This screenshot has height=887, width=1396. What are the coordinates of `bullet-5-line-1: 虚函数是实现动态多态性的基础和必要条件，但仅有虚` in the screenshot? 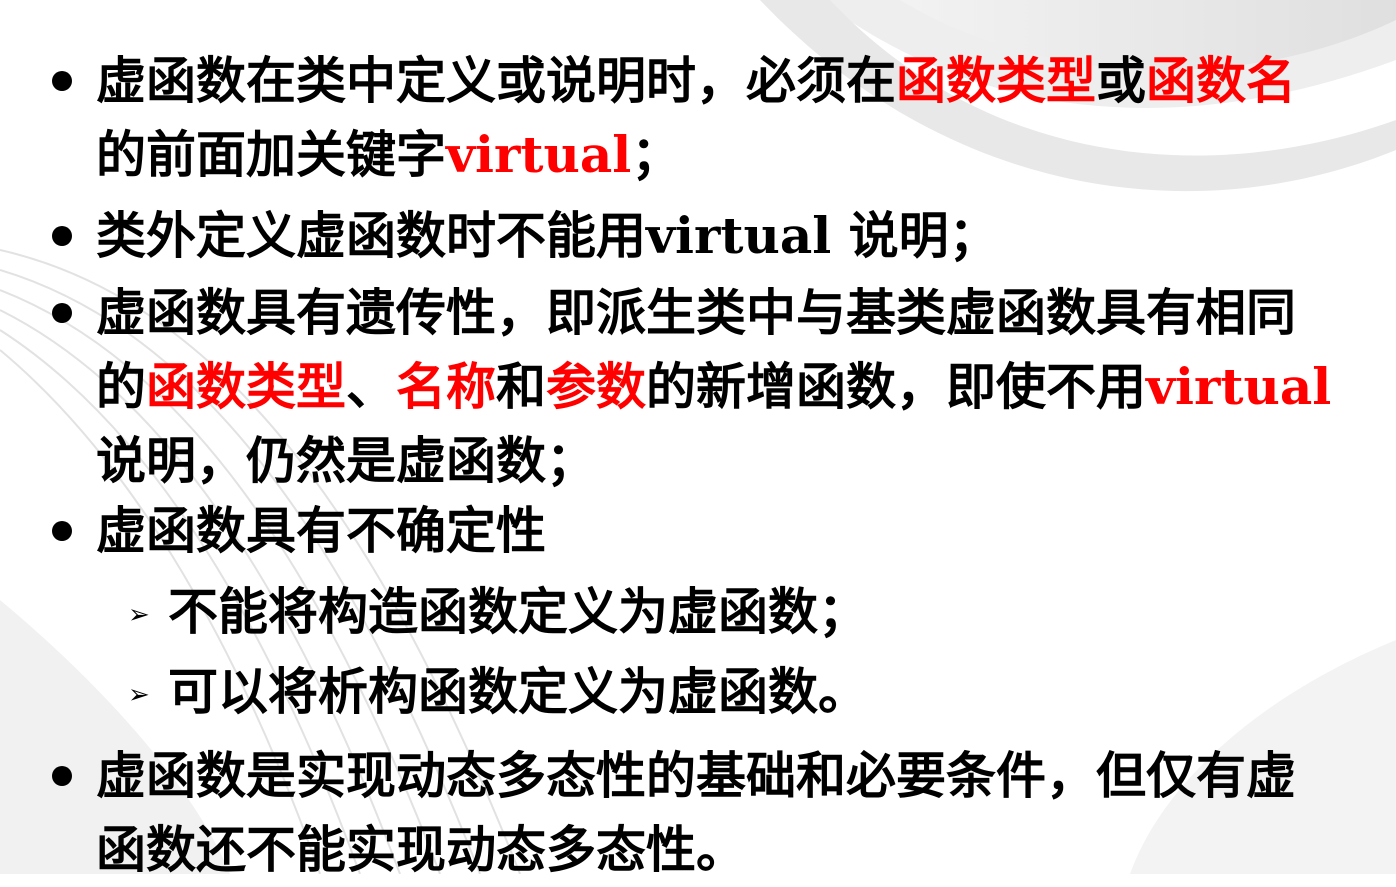 It's located at (696, 775).